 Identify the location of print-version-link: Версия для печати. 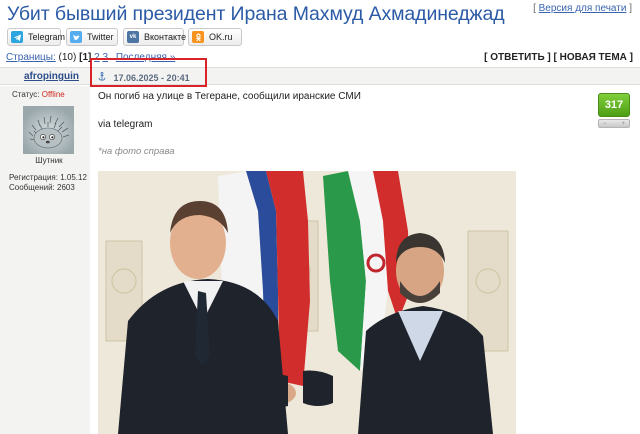
(583, 8).